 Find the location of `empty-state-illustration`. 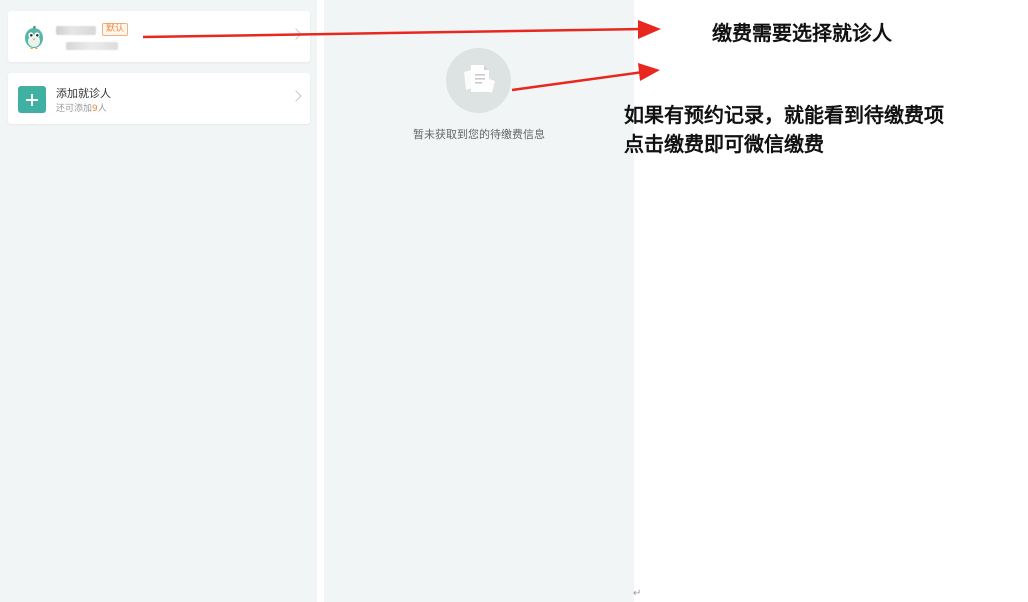

empty-state-illustration is located at coordinates (478, 80).